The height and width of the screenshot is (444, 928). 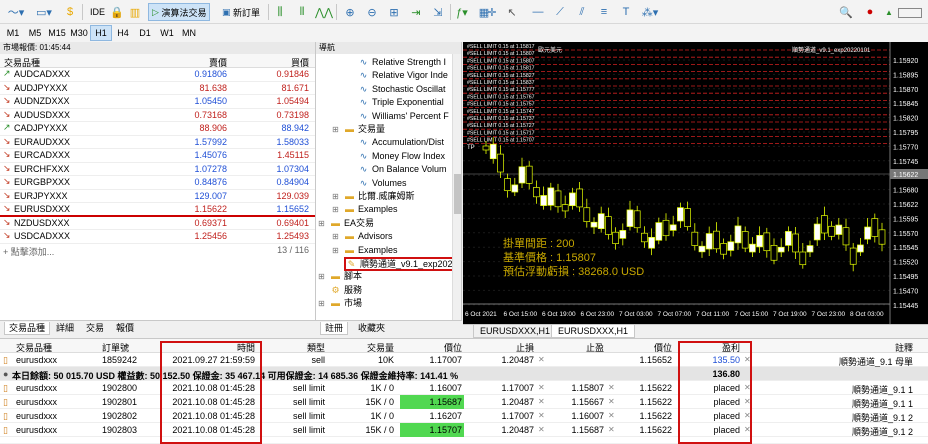 What do you see at coordinates (157, 102) in the screenshot?
I see `market-watch-row: ↘ AUDNZDXXX 1.05450 1.05494` at bounding box center [157, 102].